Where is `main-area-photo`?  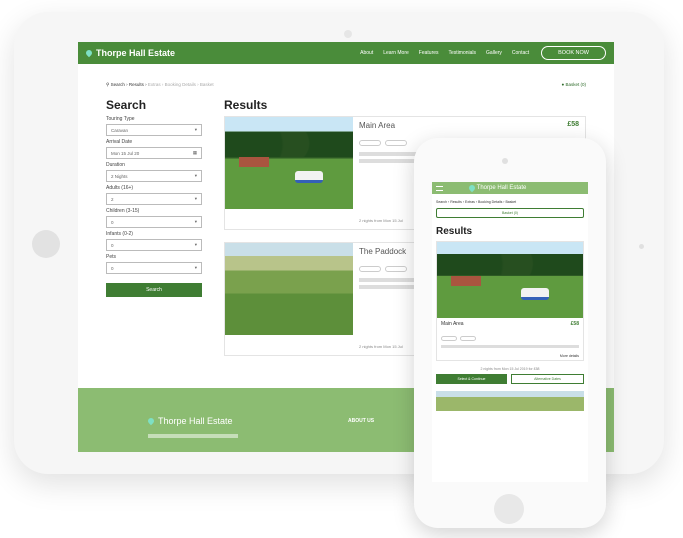 main-area-photo is located at coordinates (289, 163).